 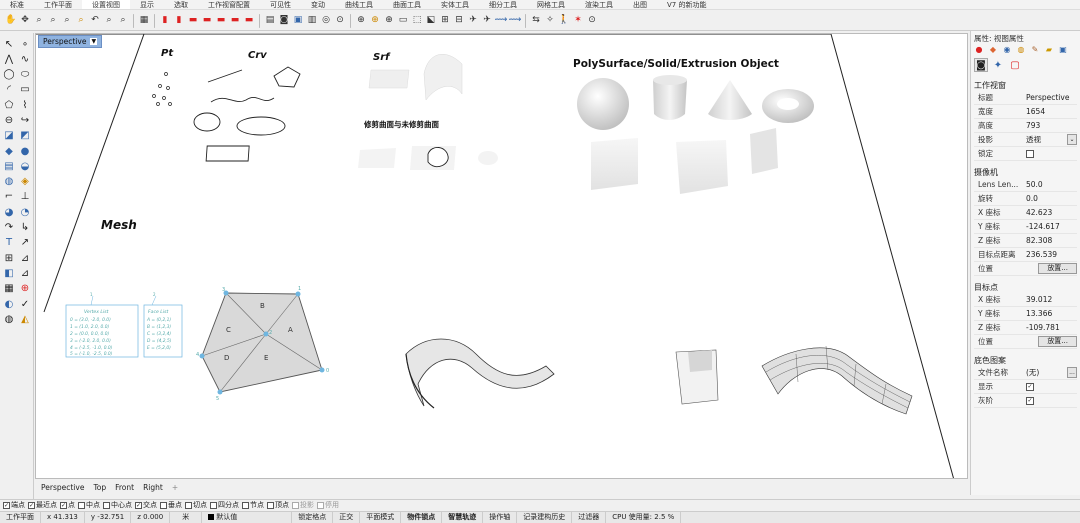 I want to click on rectangle-icon: ▭, so click(x=25, y=90).